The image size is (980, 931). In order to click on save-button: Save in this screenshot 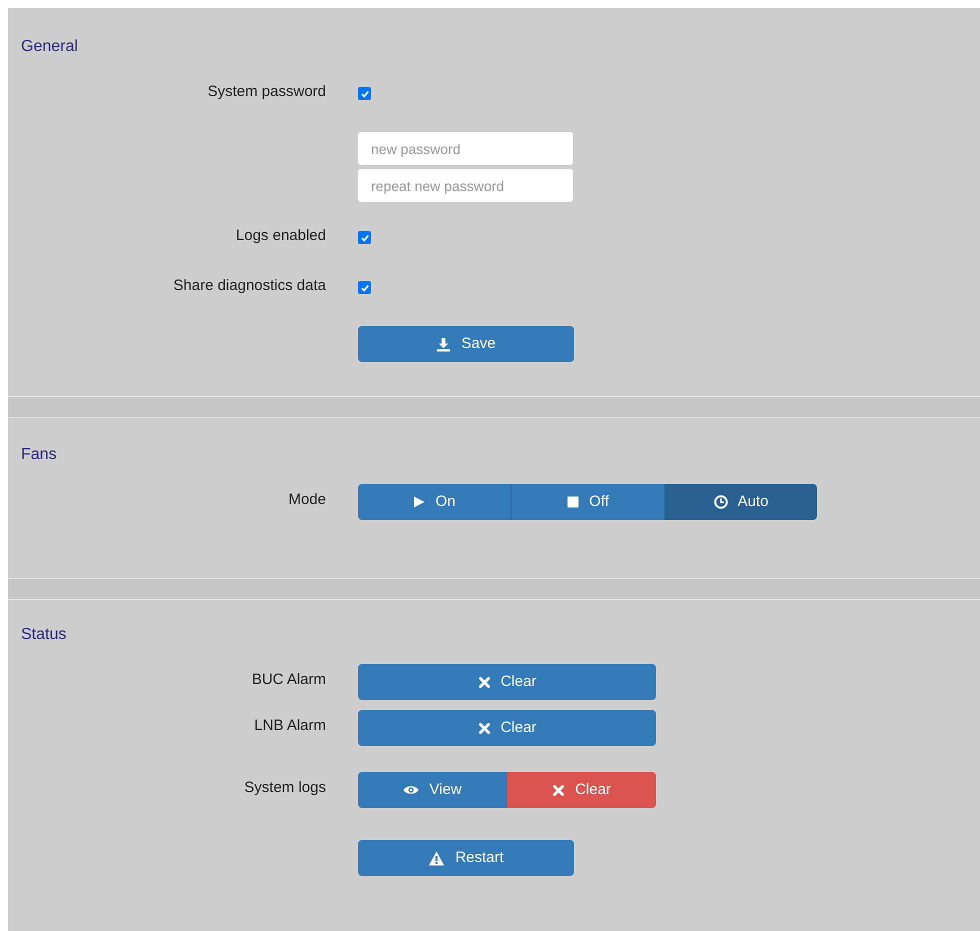, I will do `click(466, 344)`.